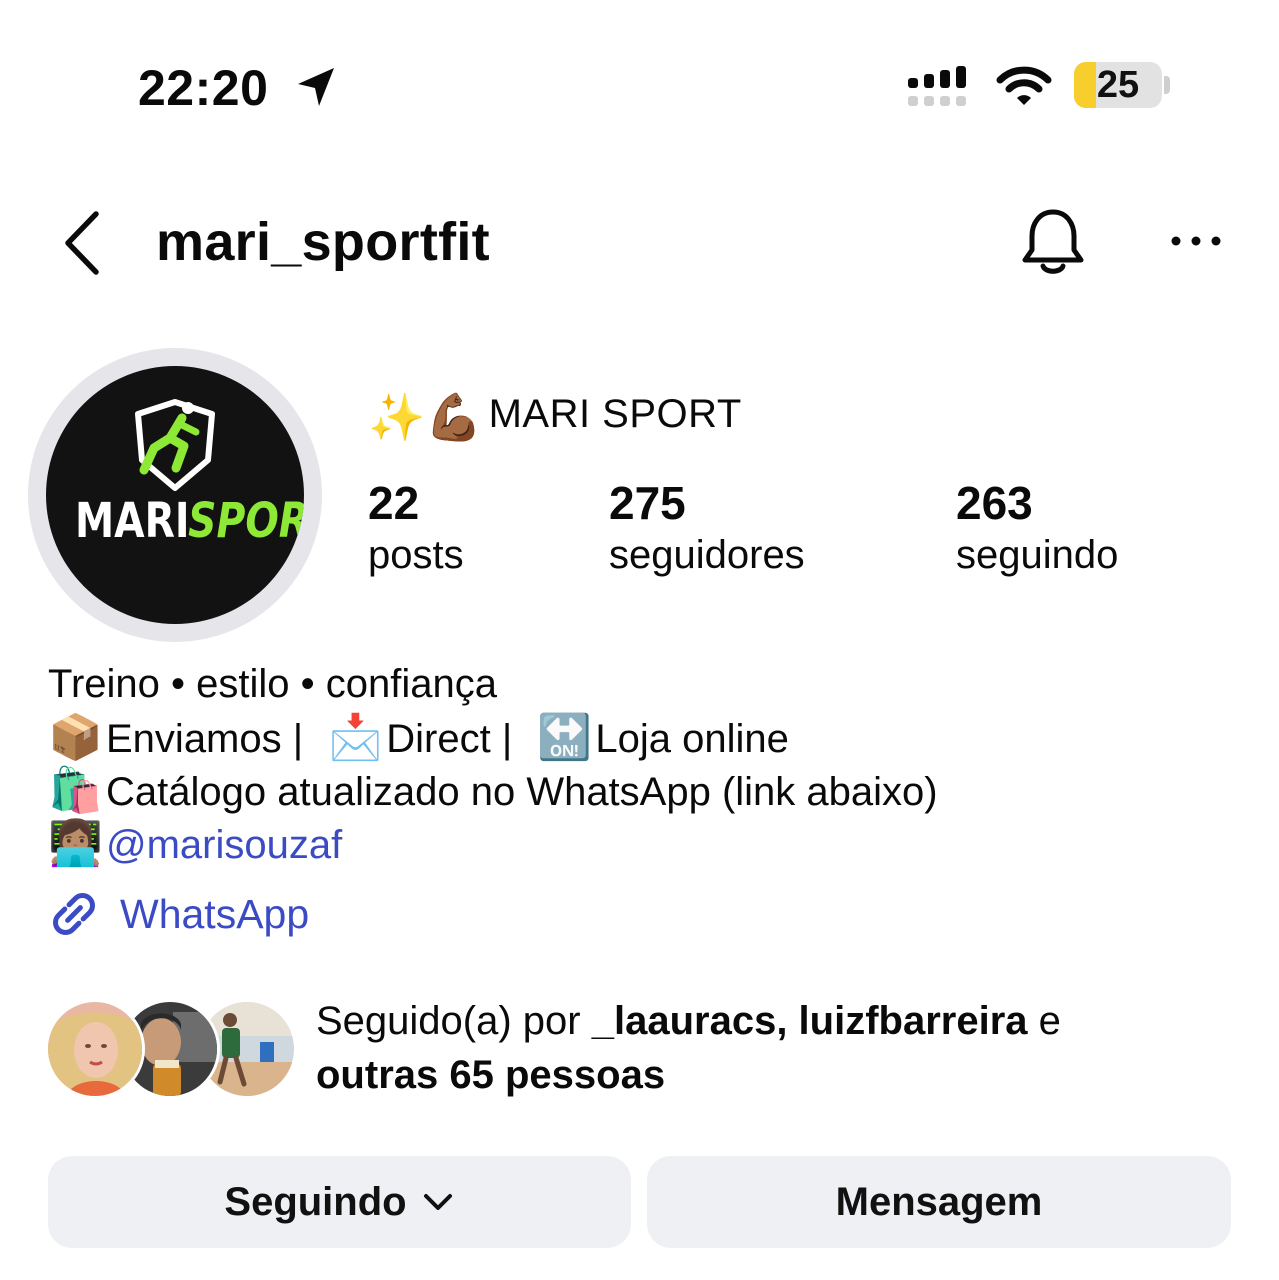 The height and width of the screenshot is (1280, 1279). I want to click on chevron-left-icon, so click(83, 243).